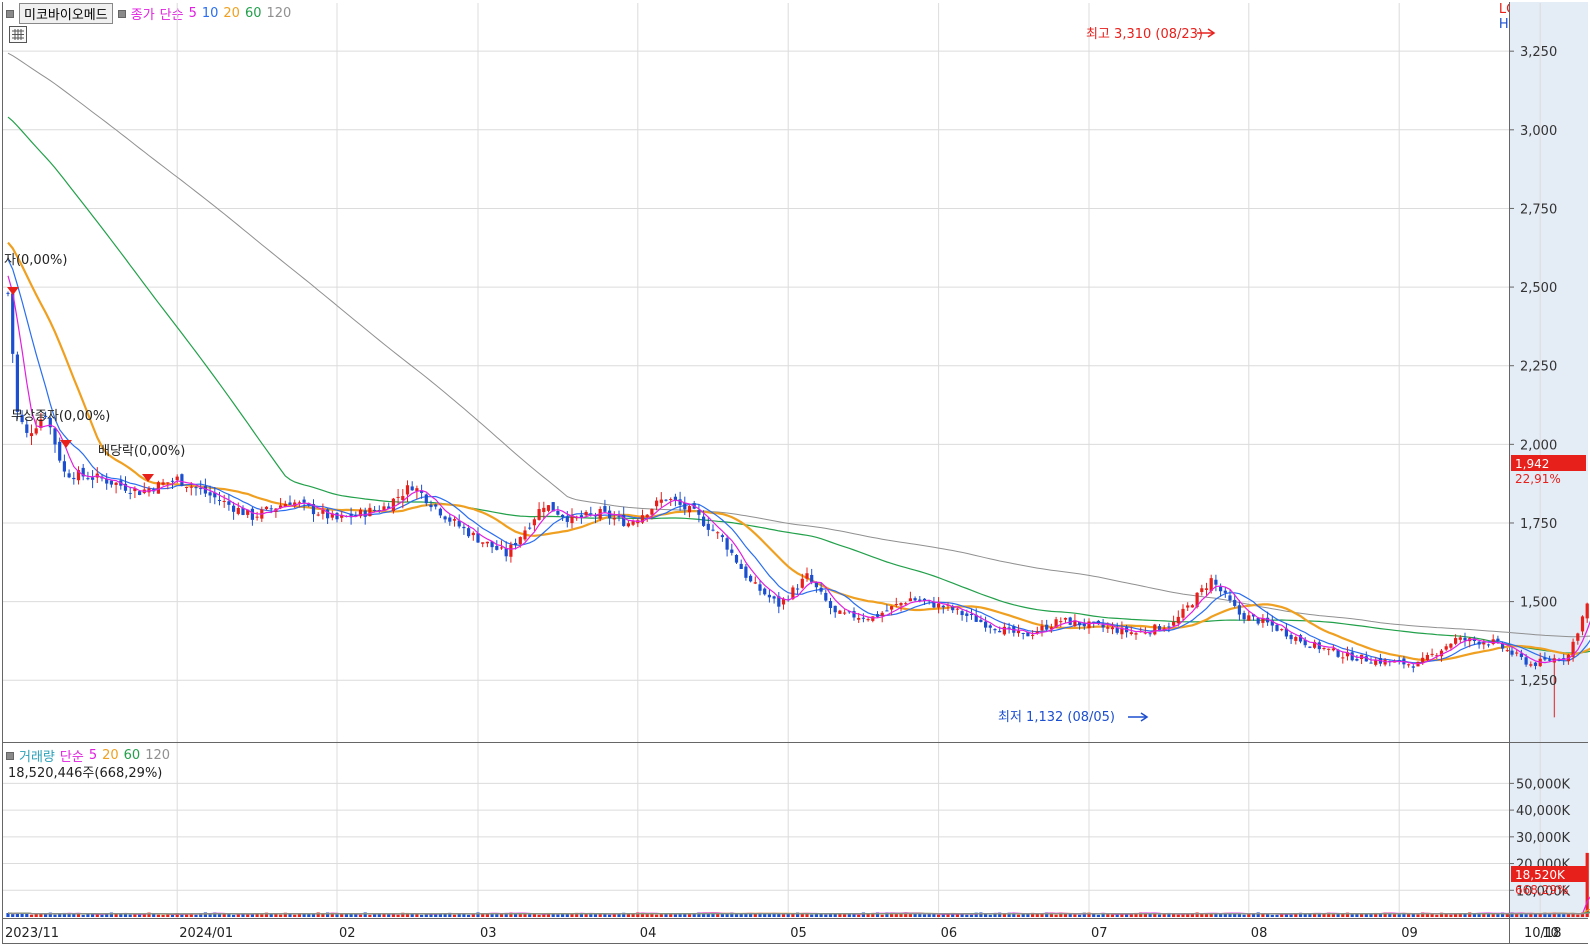  What do you see at coordinates (798, 911) in the screenshot?
I see `volume-ma-path` at bounding box center [798, 911].